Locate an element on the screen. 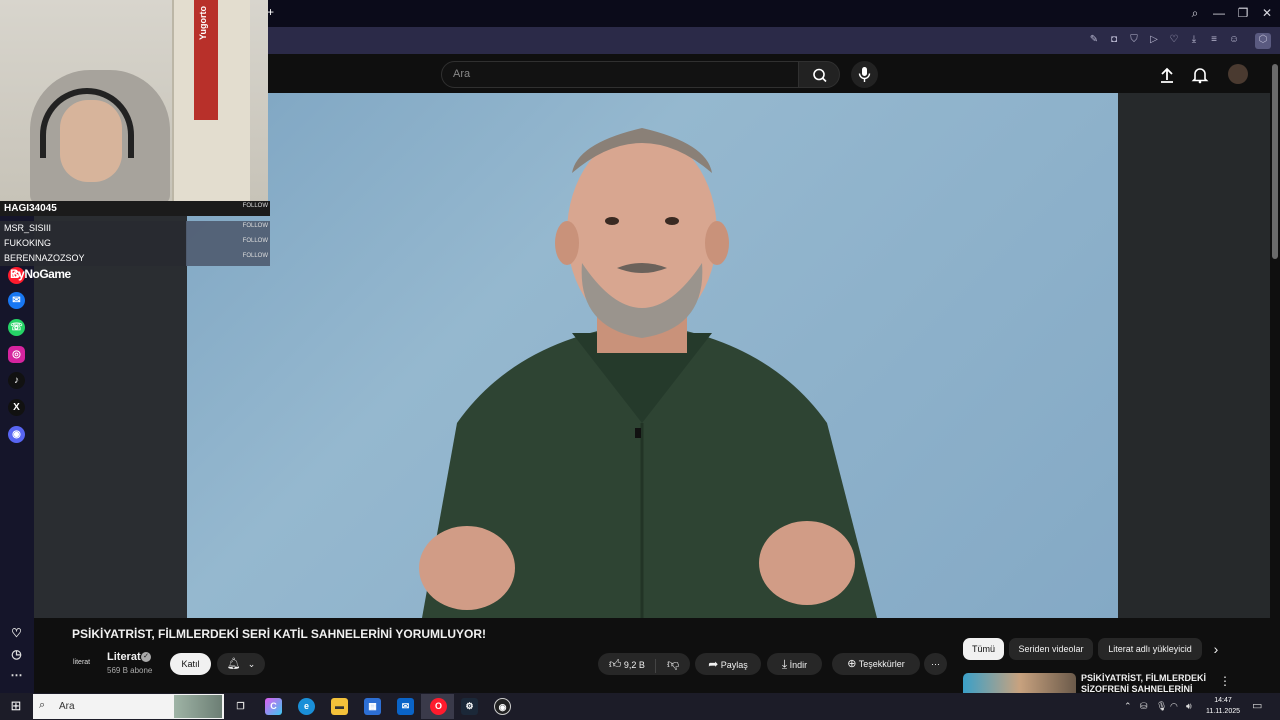  history-icon: ◷ is located at coordinates (16, 654).